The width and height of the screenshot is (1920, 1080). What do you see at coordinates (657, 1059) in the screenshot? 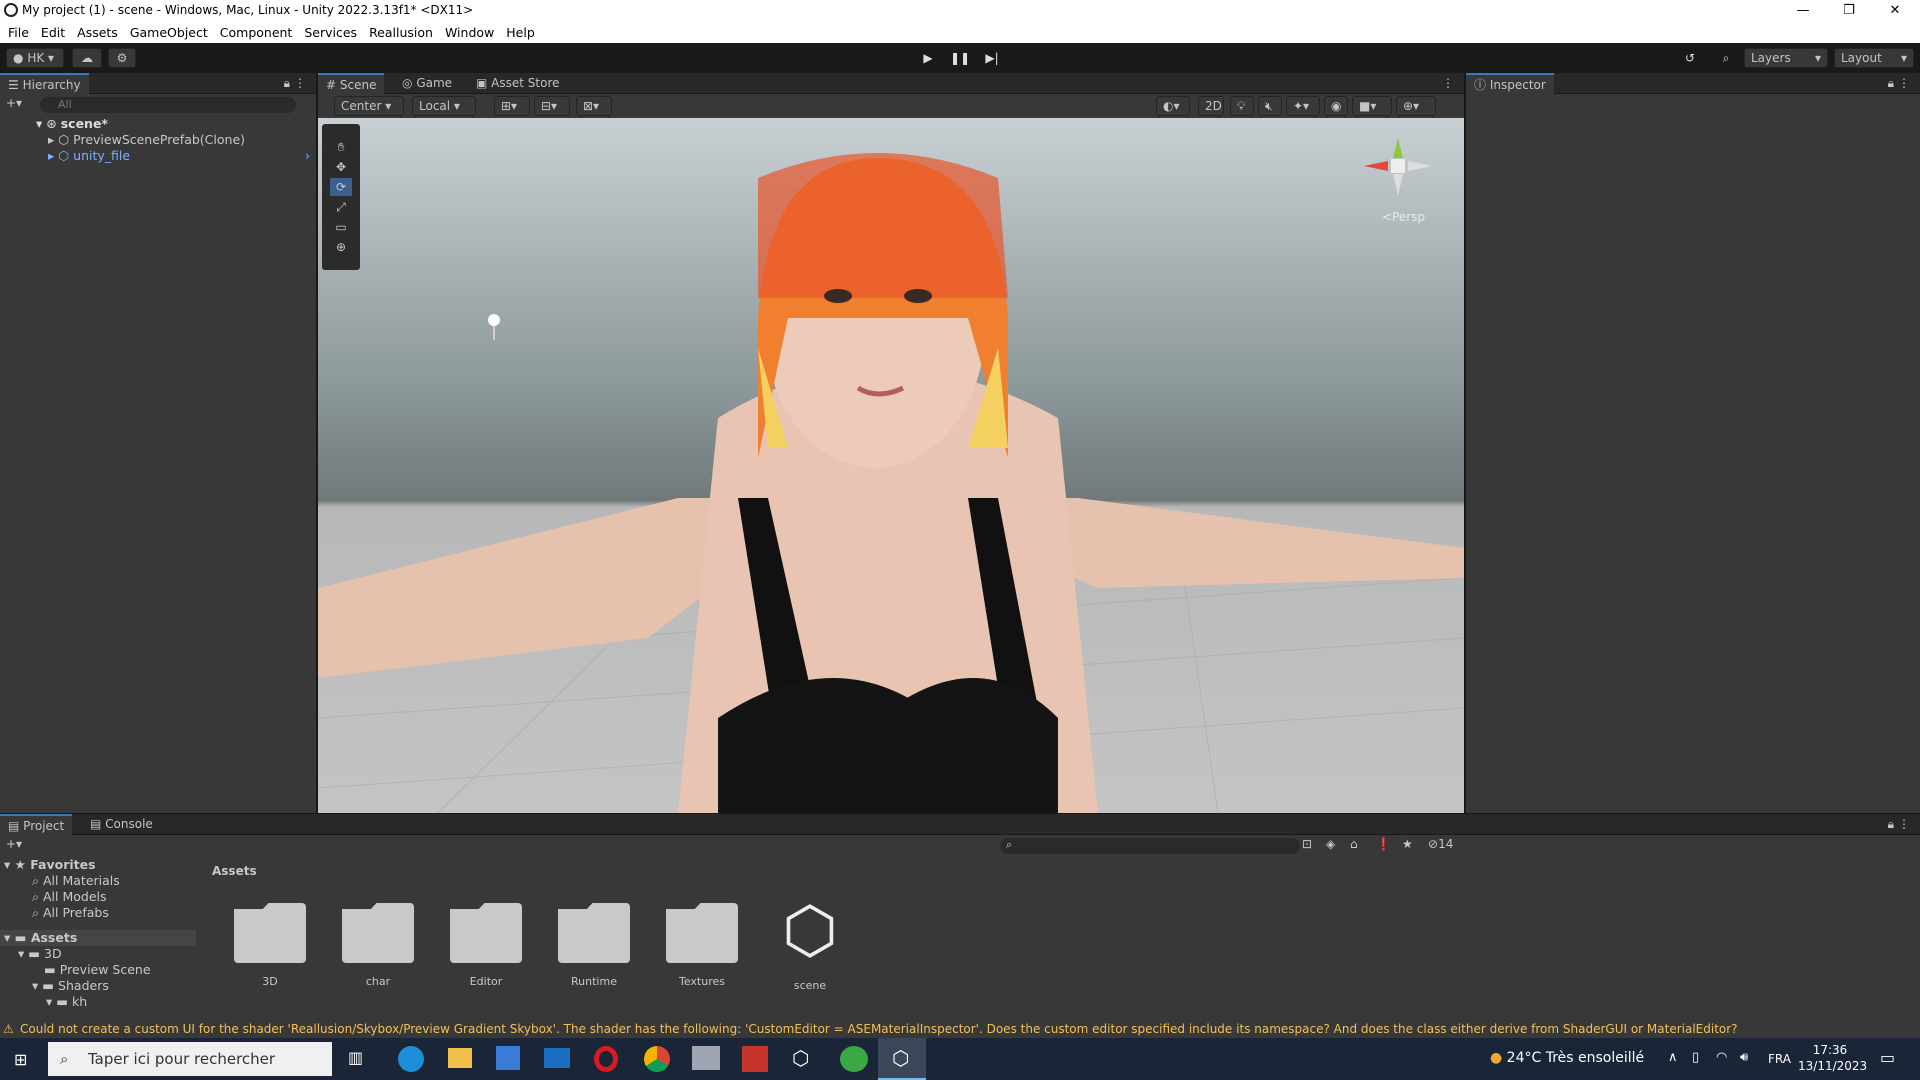
I see `chrome-icon` at bounding box center [657, 1059].